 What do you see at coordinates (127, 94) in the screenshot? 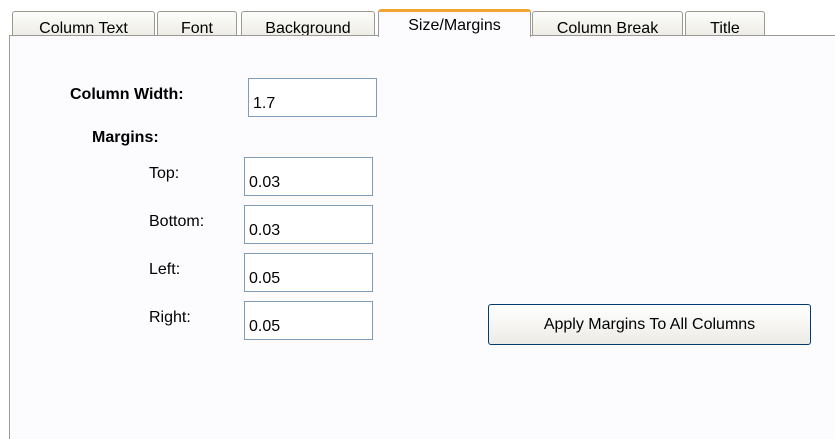
I see `column-width-label: Column Width:` at bounding box center [127, 94].